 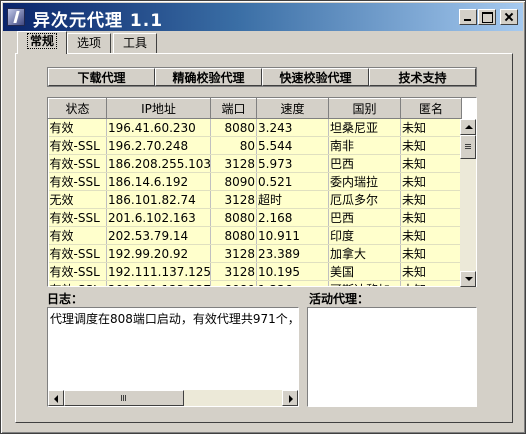 I want to click on status-cell: 有效, so click(x=77, y=235).